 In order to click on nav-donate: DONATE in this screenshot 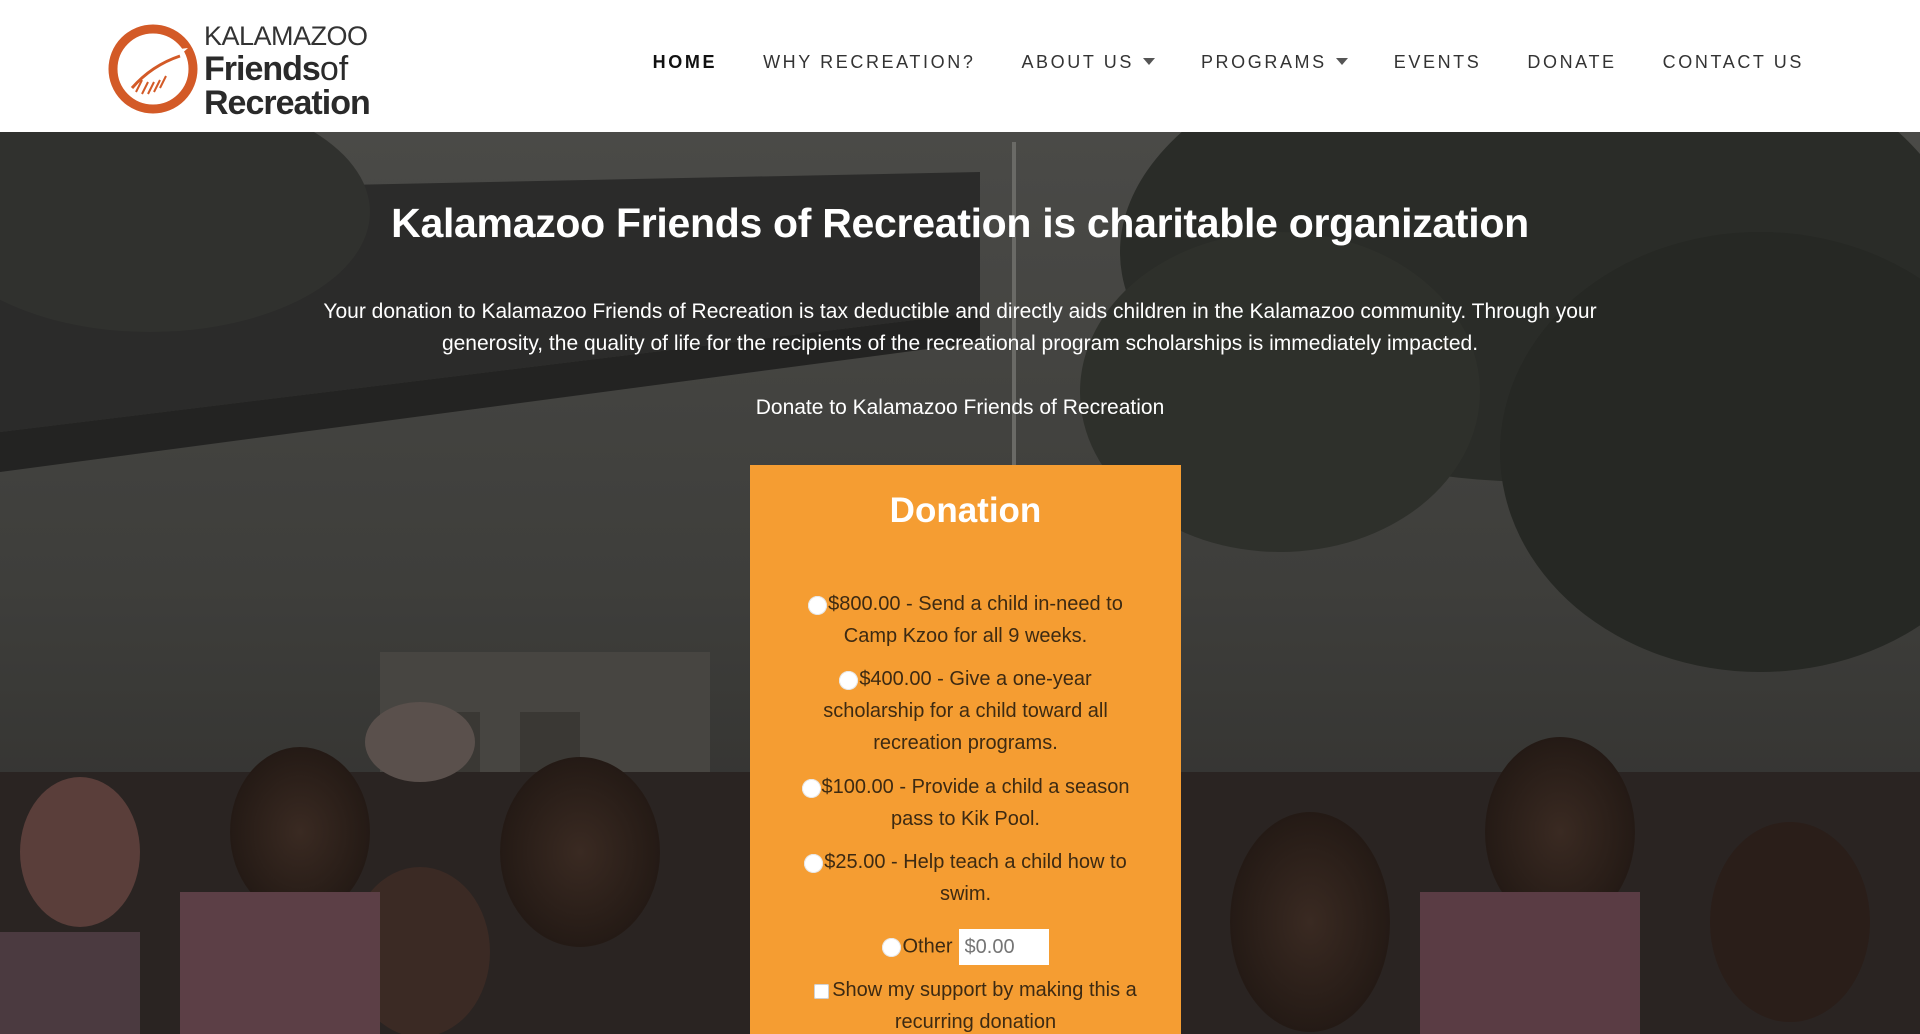, I will do `click(1571, 62)`.